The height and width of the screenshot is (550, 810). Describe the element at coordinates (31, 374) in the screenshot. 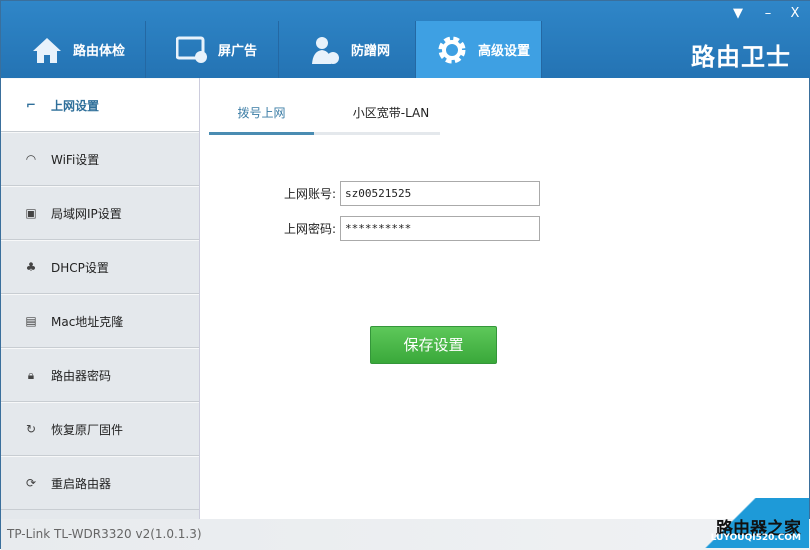

I see `lock-icon: 🔒︎` at that location.